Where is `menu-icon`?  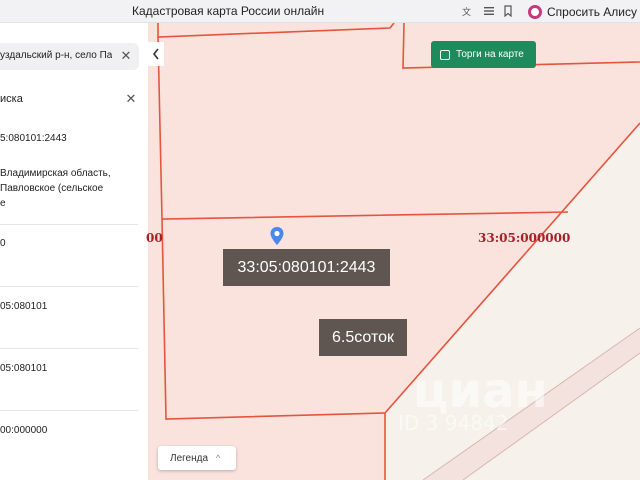
menu-icon is located at coordinates (489, 11).